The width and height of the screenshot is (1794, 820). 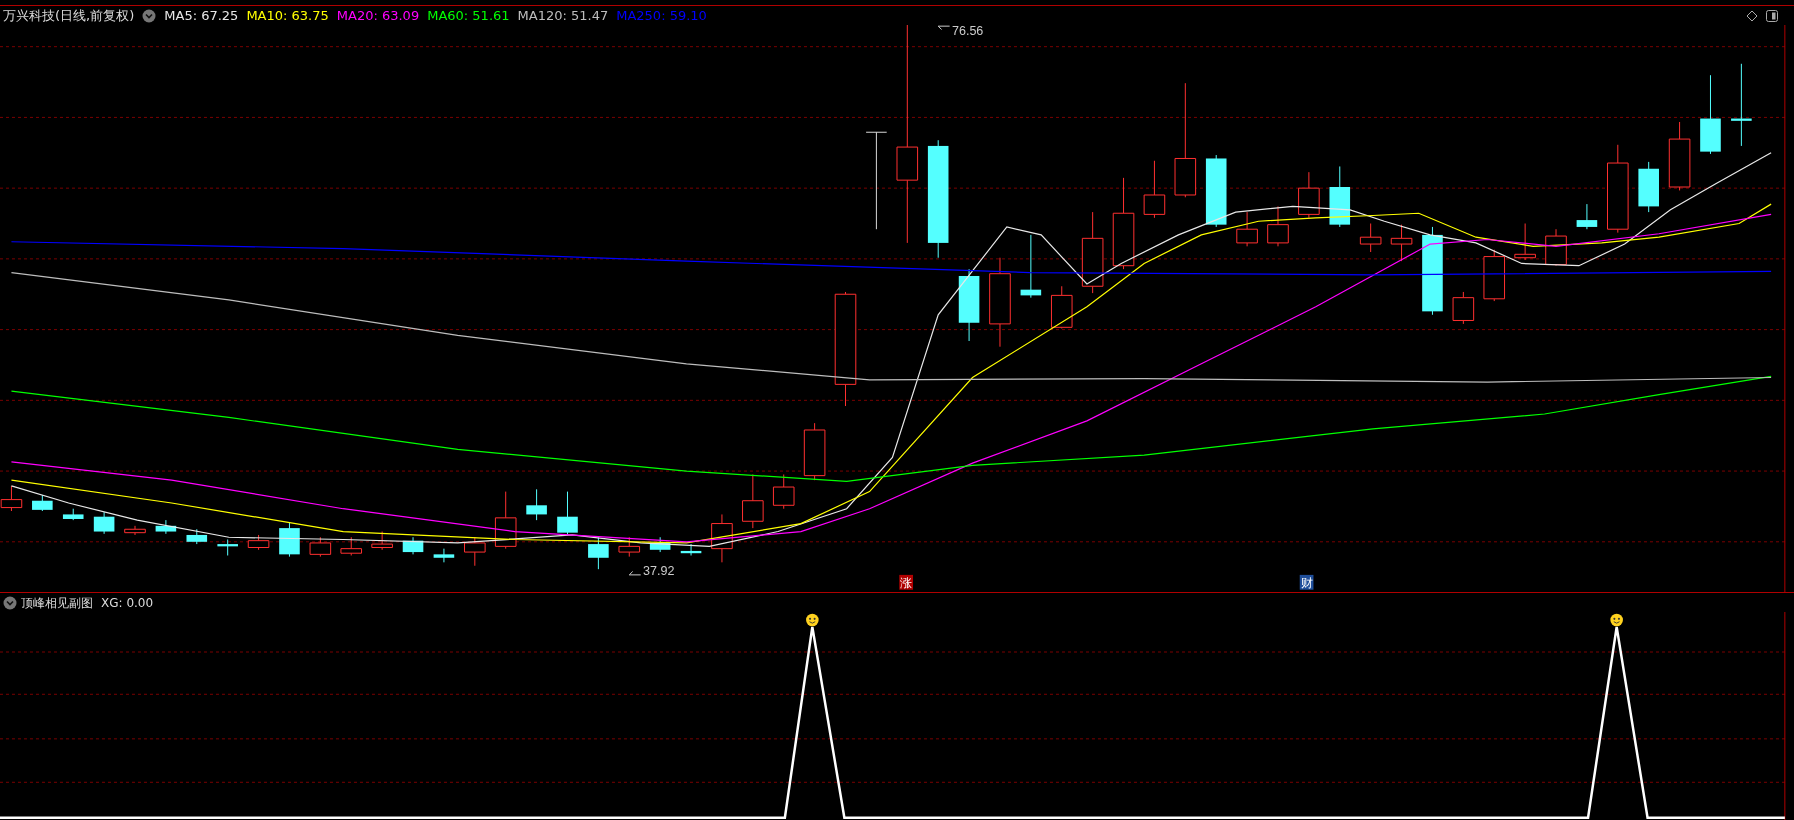 I want to click on ma-value: MA10: 63.75, so click(x=287, y=16).